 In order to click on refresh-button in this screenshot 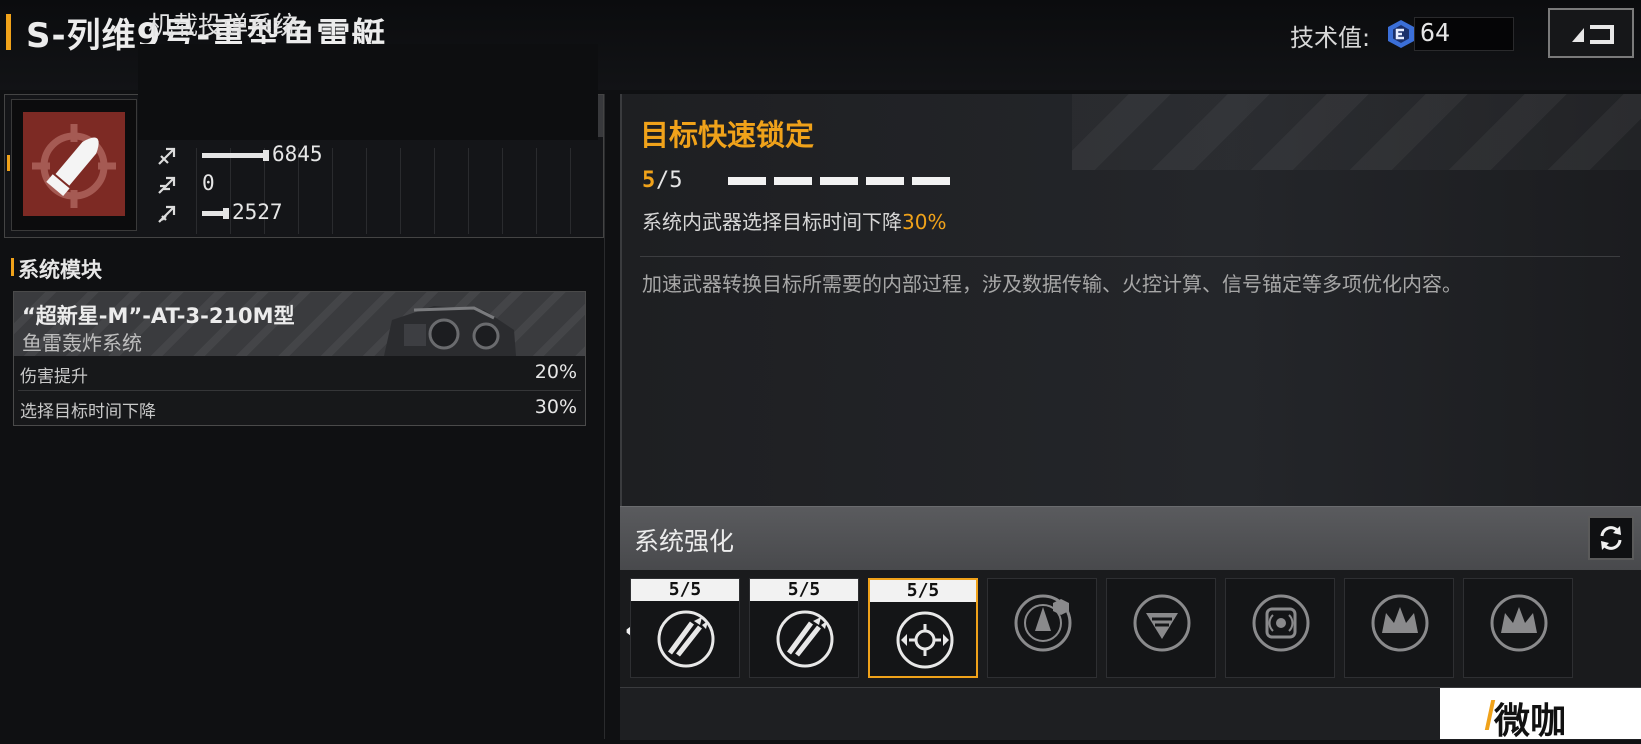, I will do `click(1611, 538)`.